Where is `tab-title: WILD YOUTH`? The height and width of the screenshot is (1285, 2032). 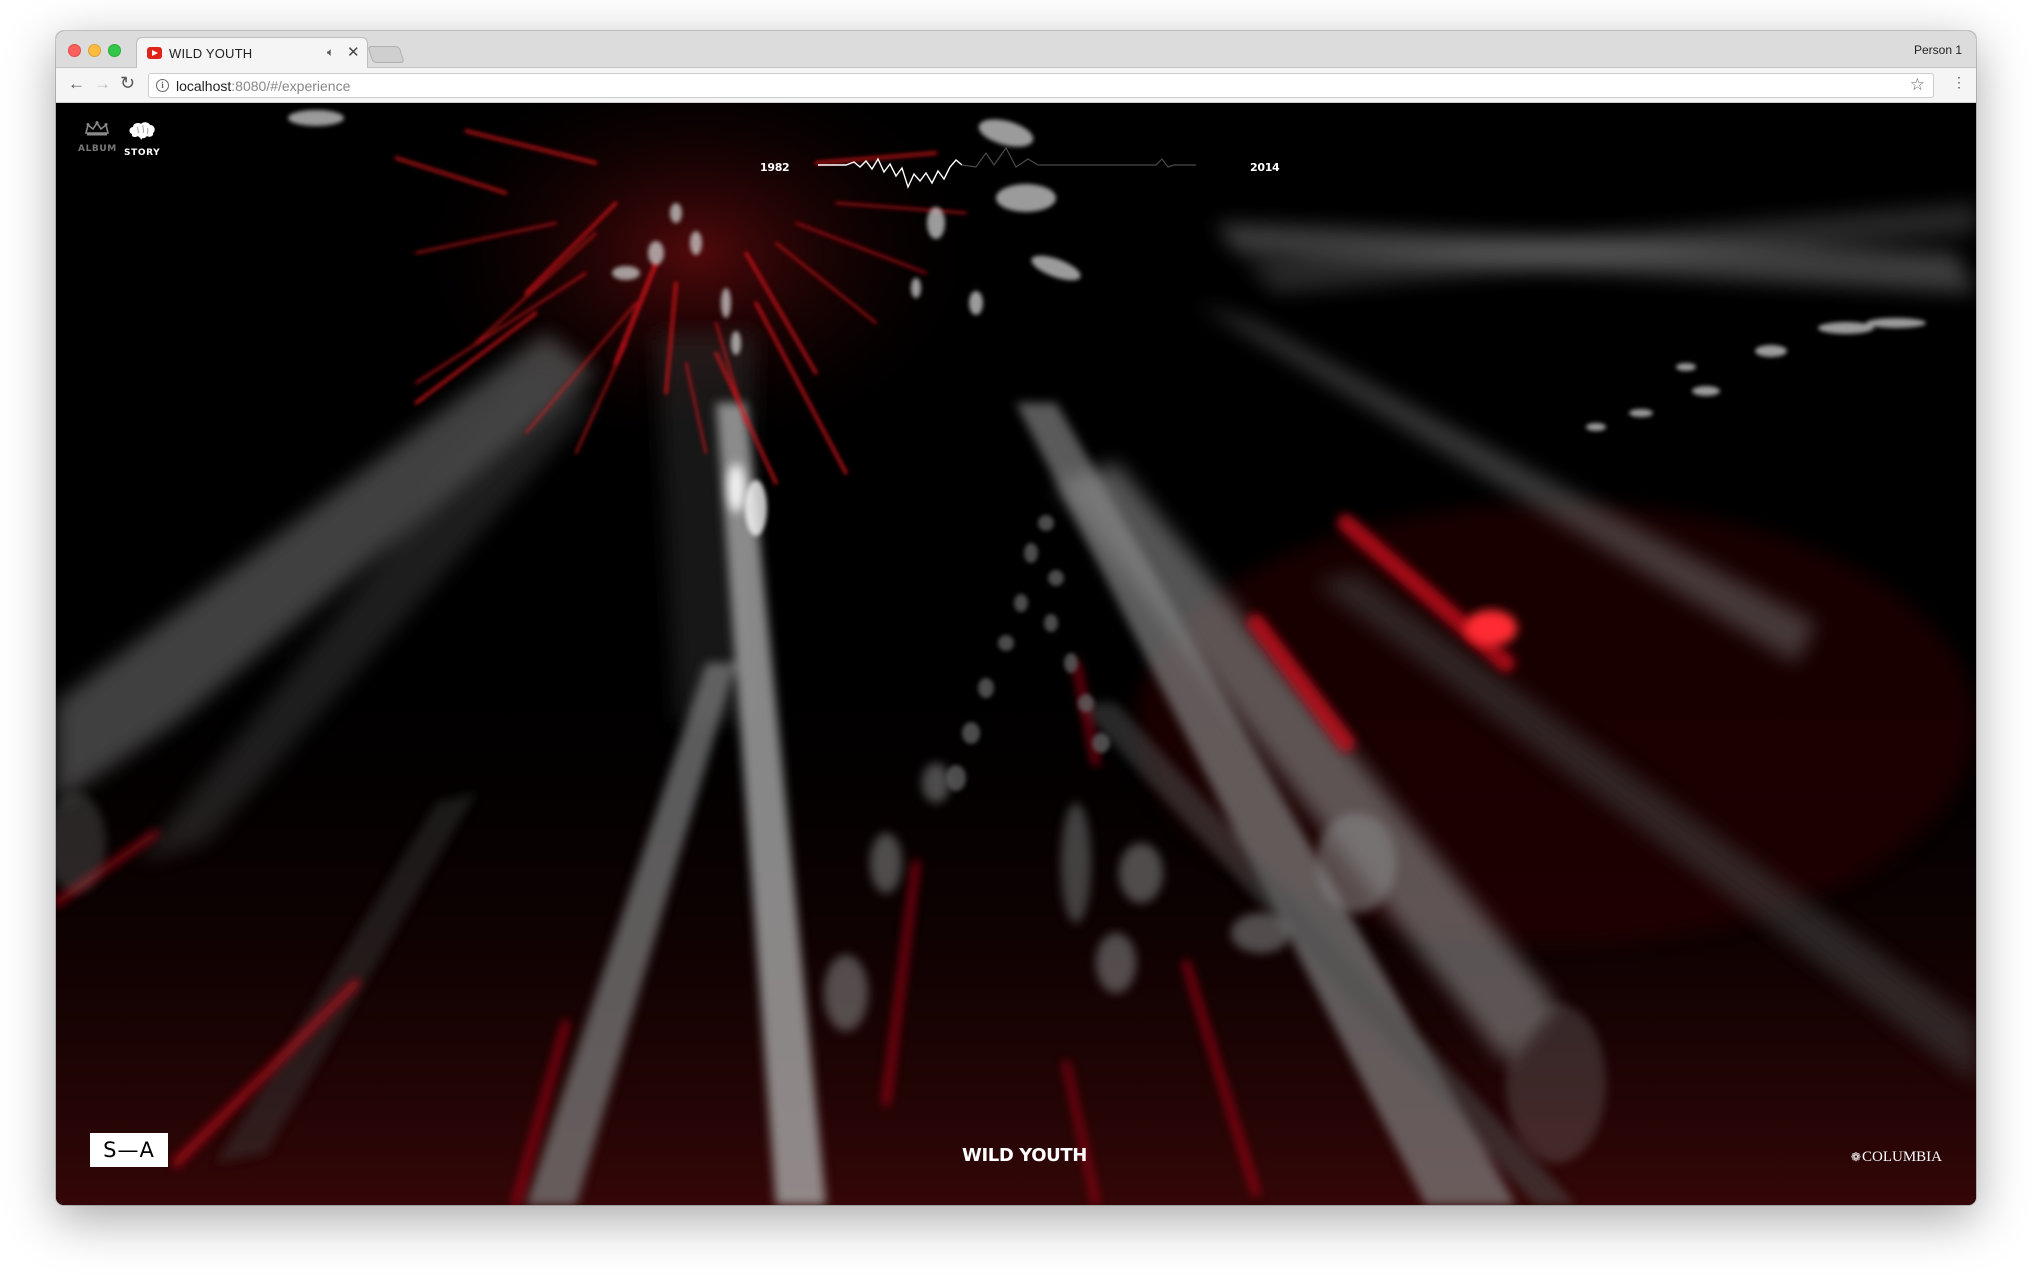
tab-title: WILD YOUTH is located at coordinates (211, 53).